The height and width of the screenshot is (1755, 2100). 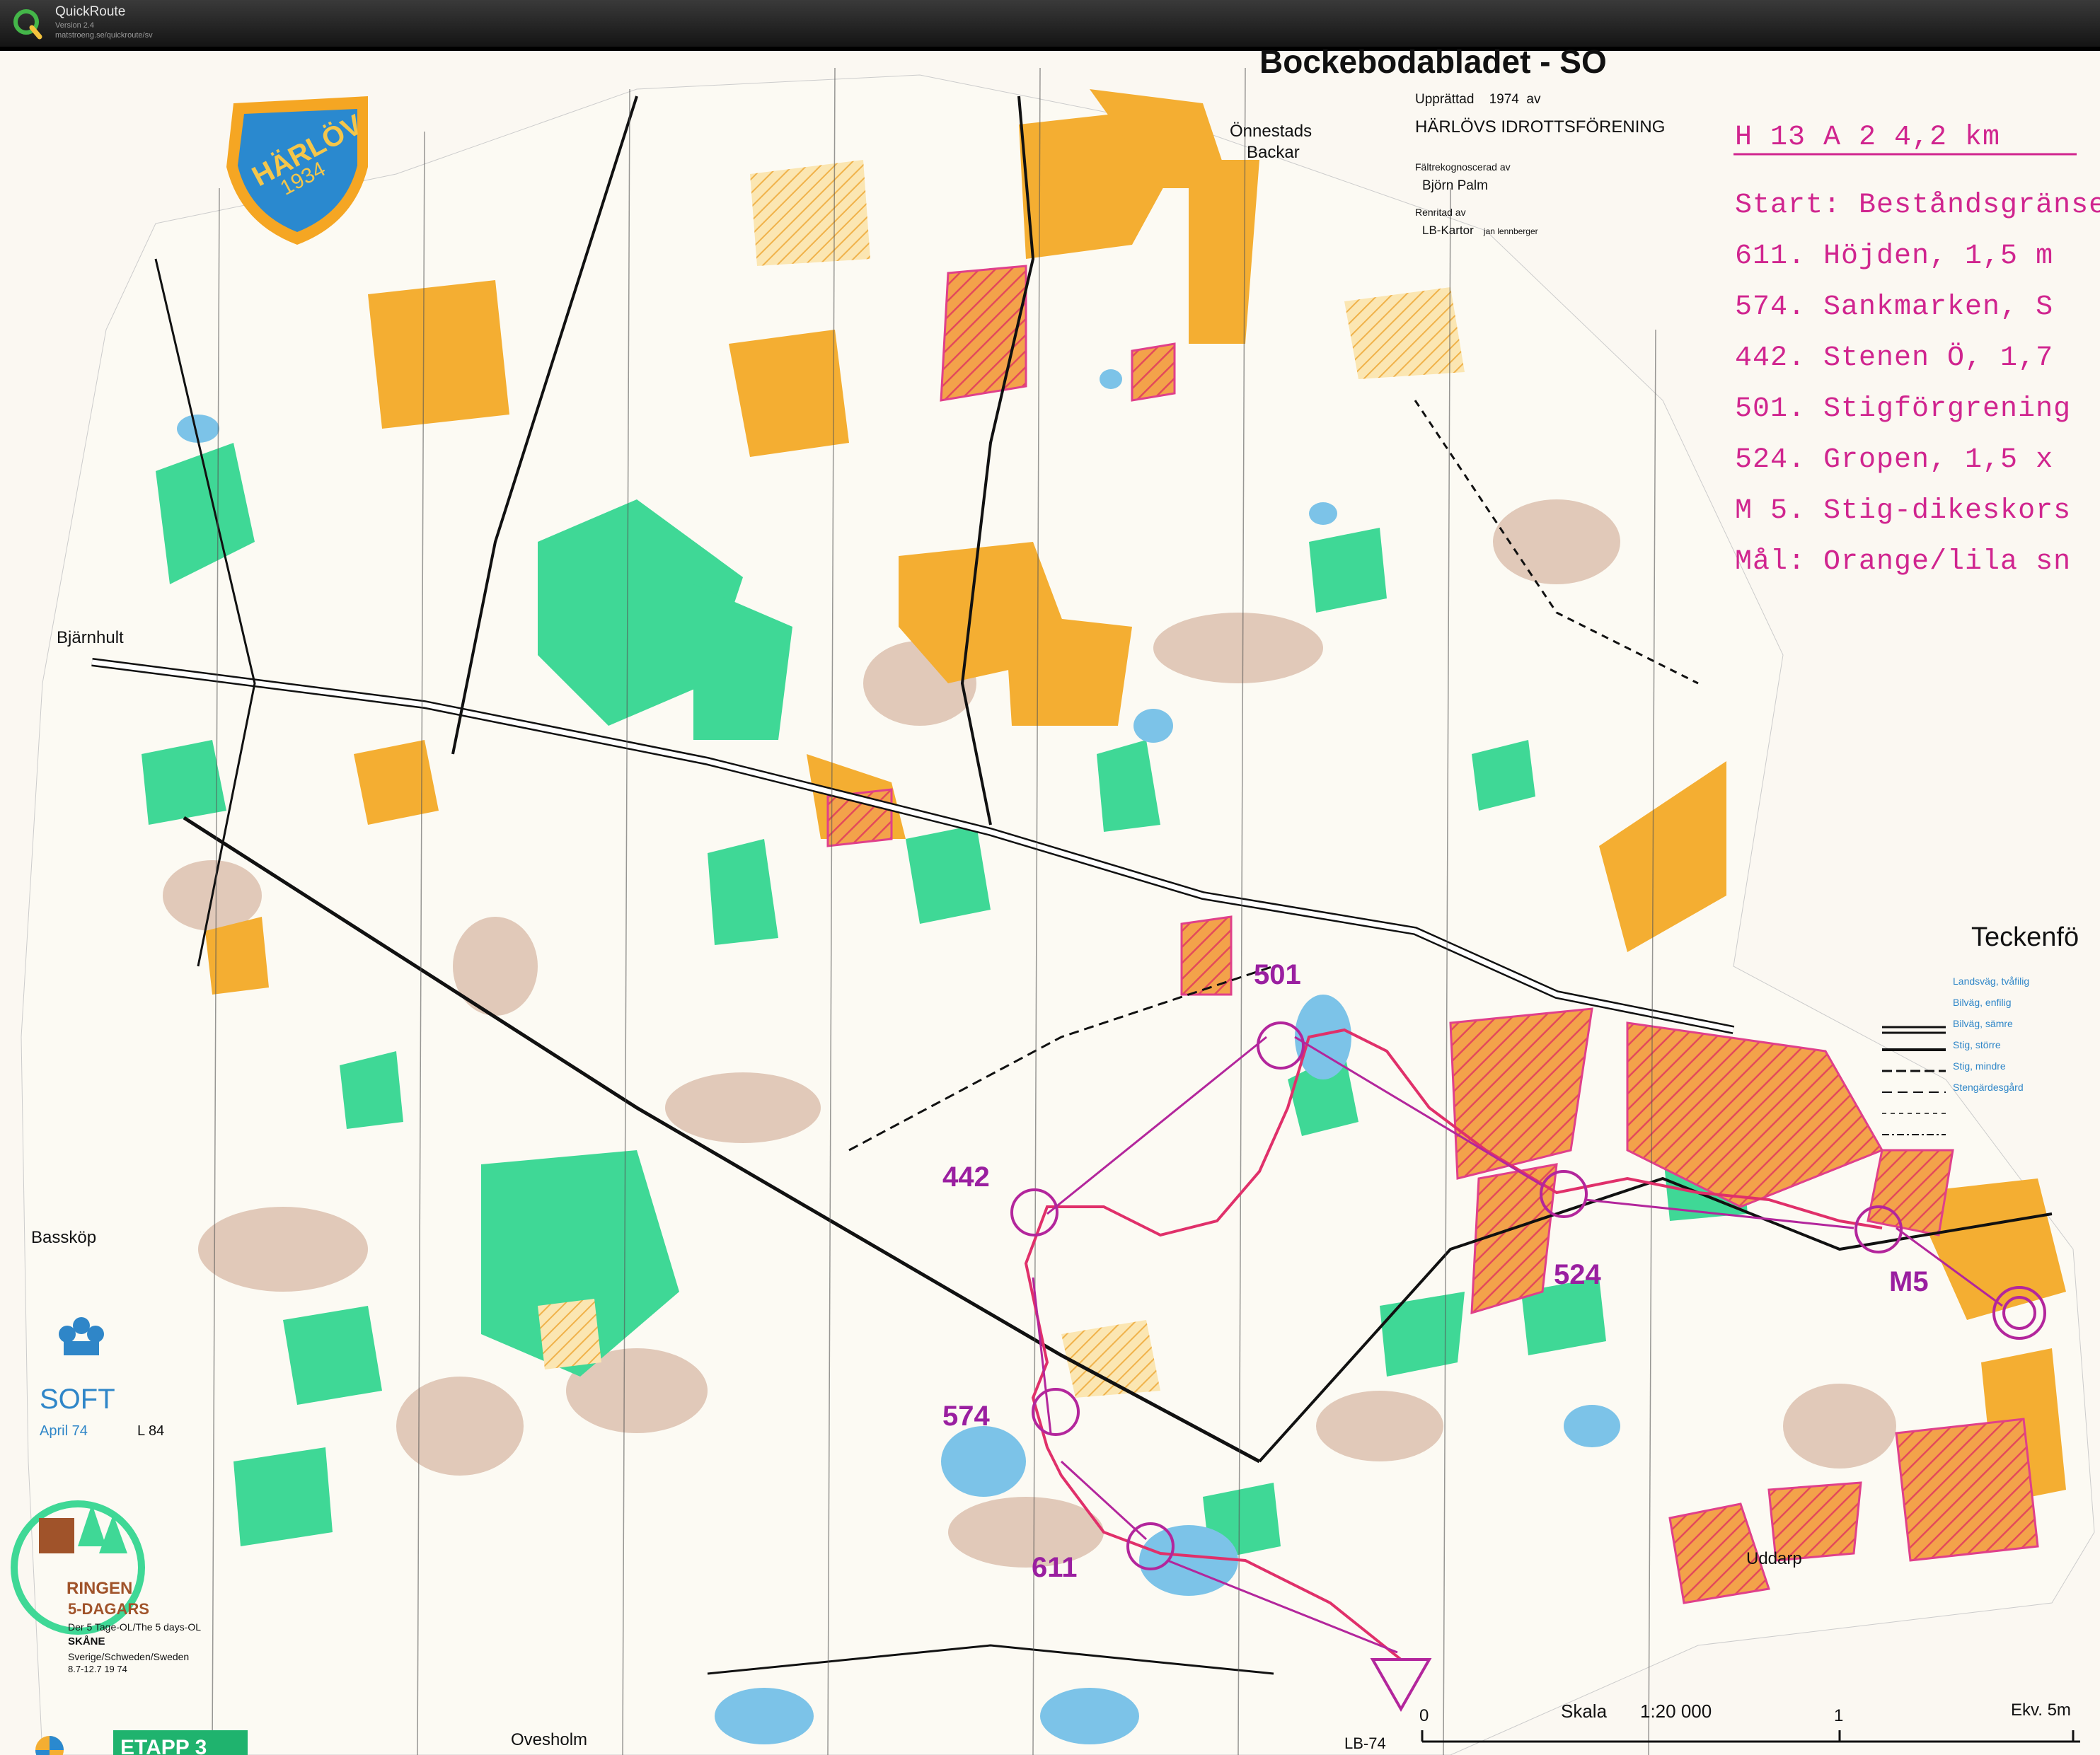 I want to click on course-line-611: 611. Höjden, 1,5 m, so click(x=1894, y=256).